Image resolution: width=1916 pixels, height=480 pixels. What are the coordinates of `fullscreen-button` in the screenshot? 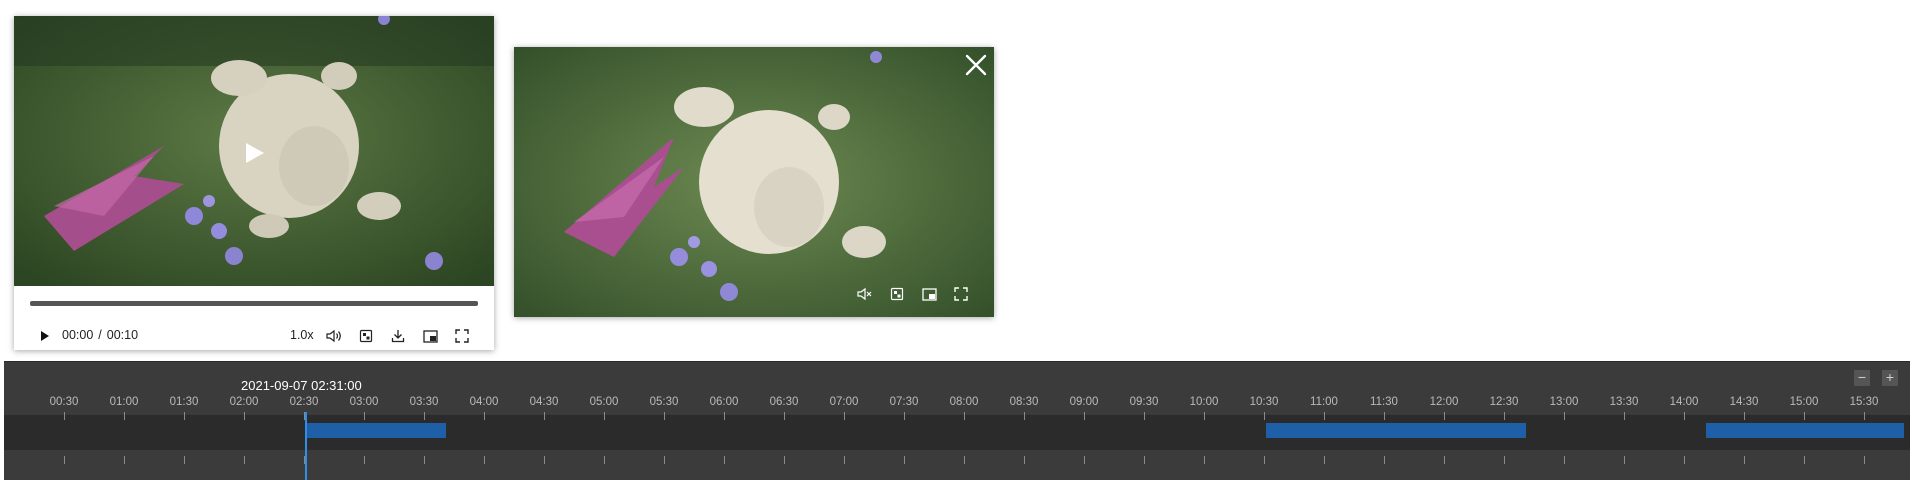 It's located at (462, 336).